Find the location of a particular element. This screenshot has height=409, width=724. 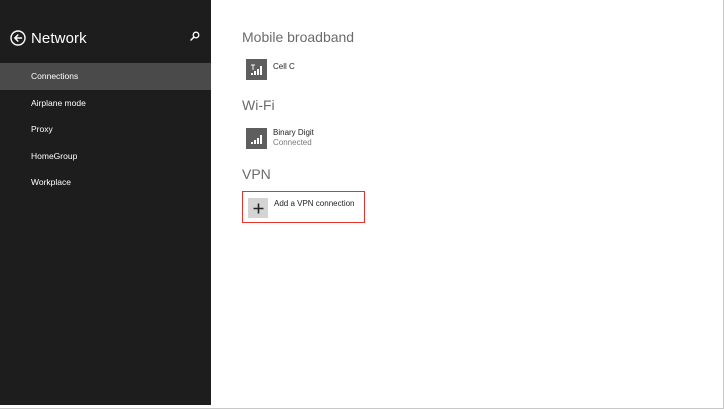

plus-icon is located at coordinates (258, 208).